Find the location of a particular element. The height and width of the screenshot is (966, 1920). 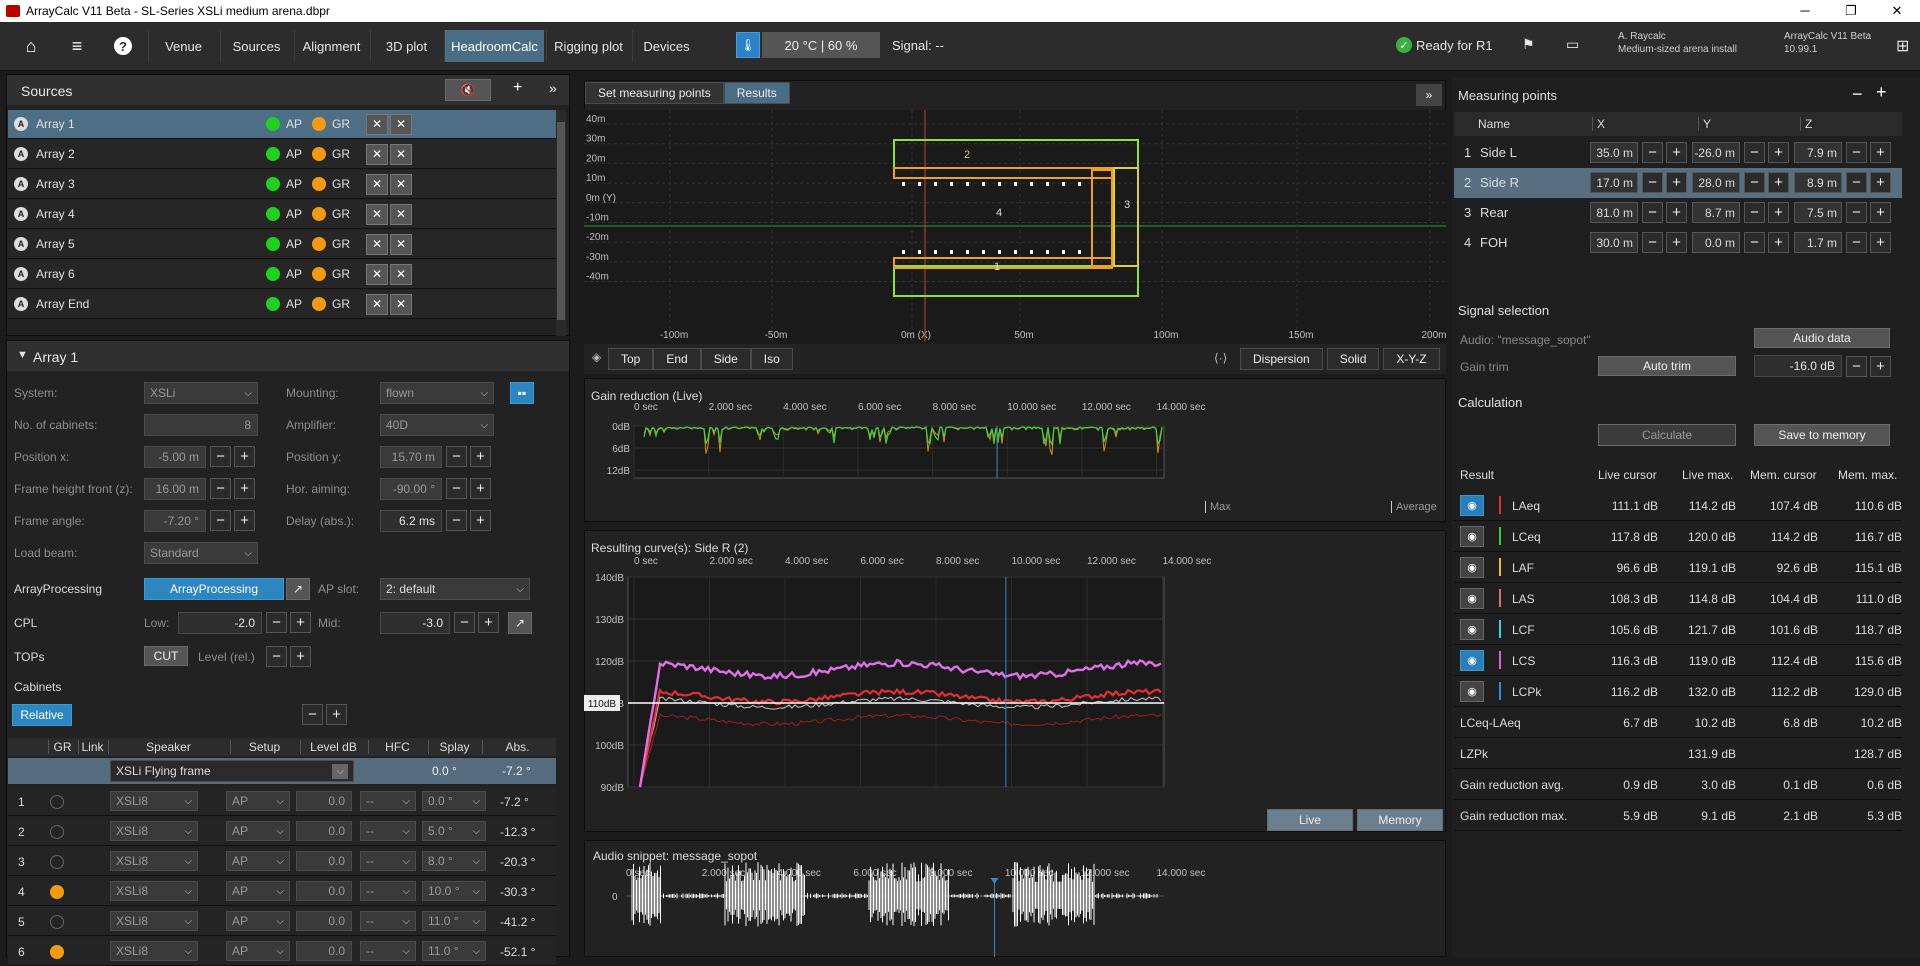

expand-icon: » is located at coordinates (553, 88).